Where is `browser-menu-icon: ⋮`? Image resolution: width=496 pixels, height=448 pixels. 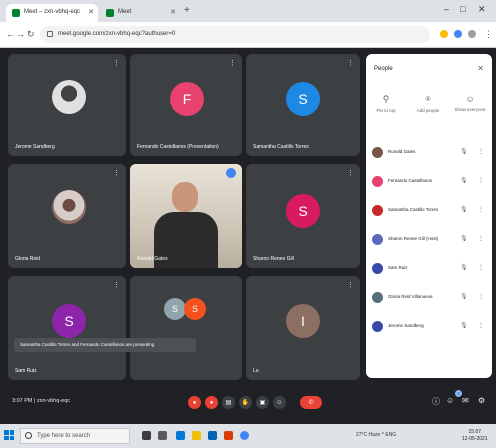 browser-menu-icon: ⋮ is located at coordinates (488, 34).